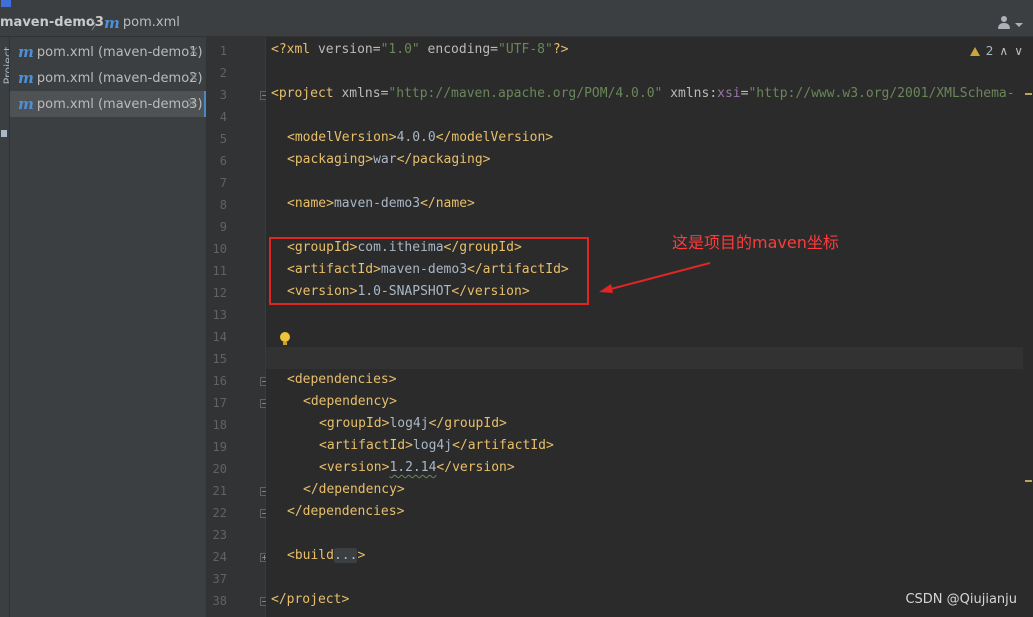  I want to click on code-line-24: <build...>, so click(326, 556).